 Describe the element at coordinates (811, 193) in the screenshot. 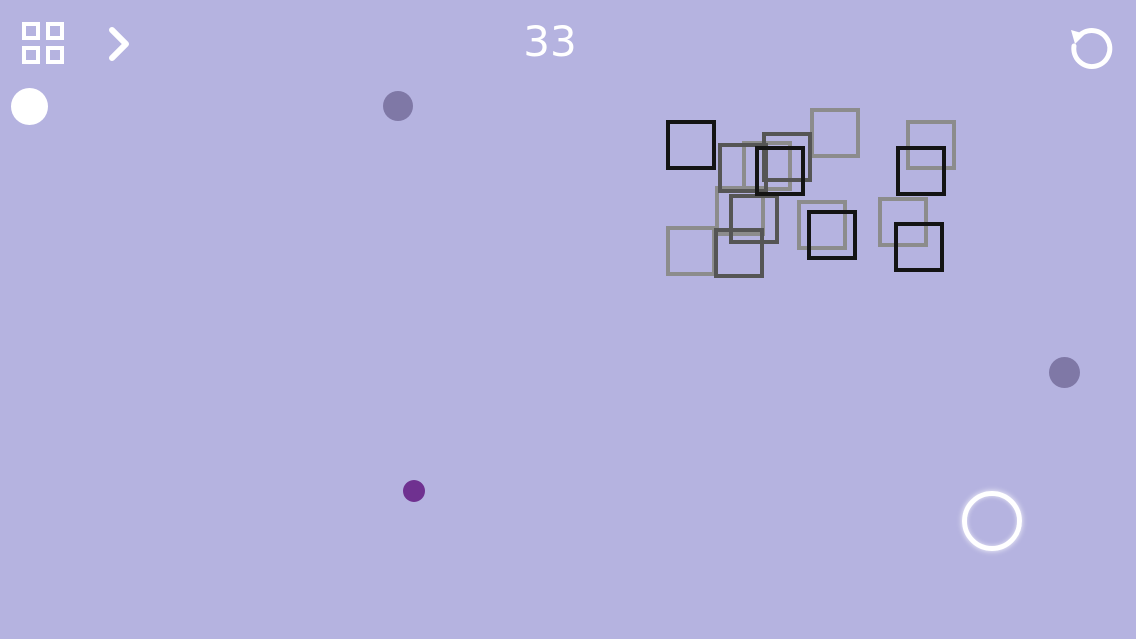

I see `square-obstacles` at that location.